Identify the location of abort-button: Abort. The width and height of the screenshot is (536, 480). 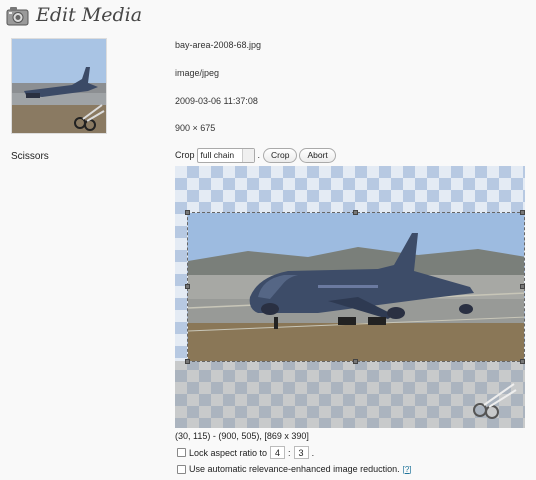
(317, 155).